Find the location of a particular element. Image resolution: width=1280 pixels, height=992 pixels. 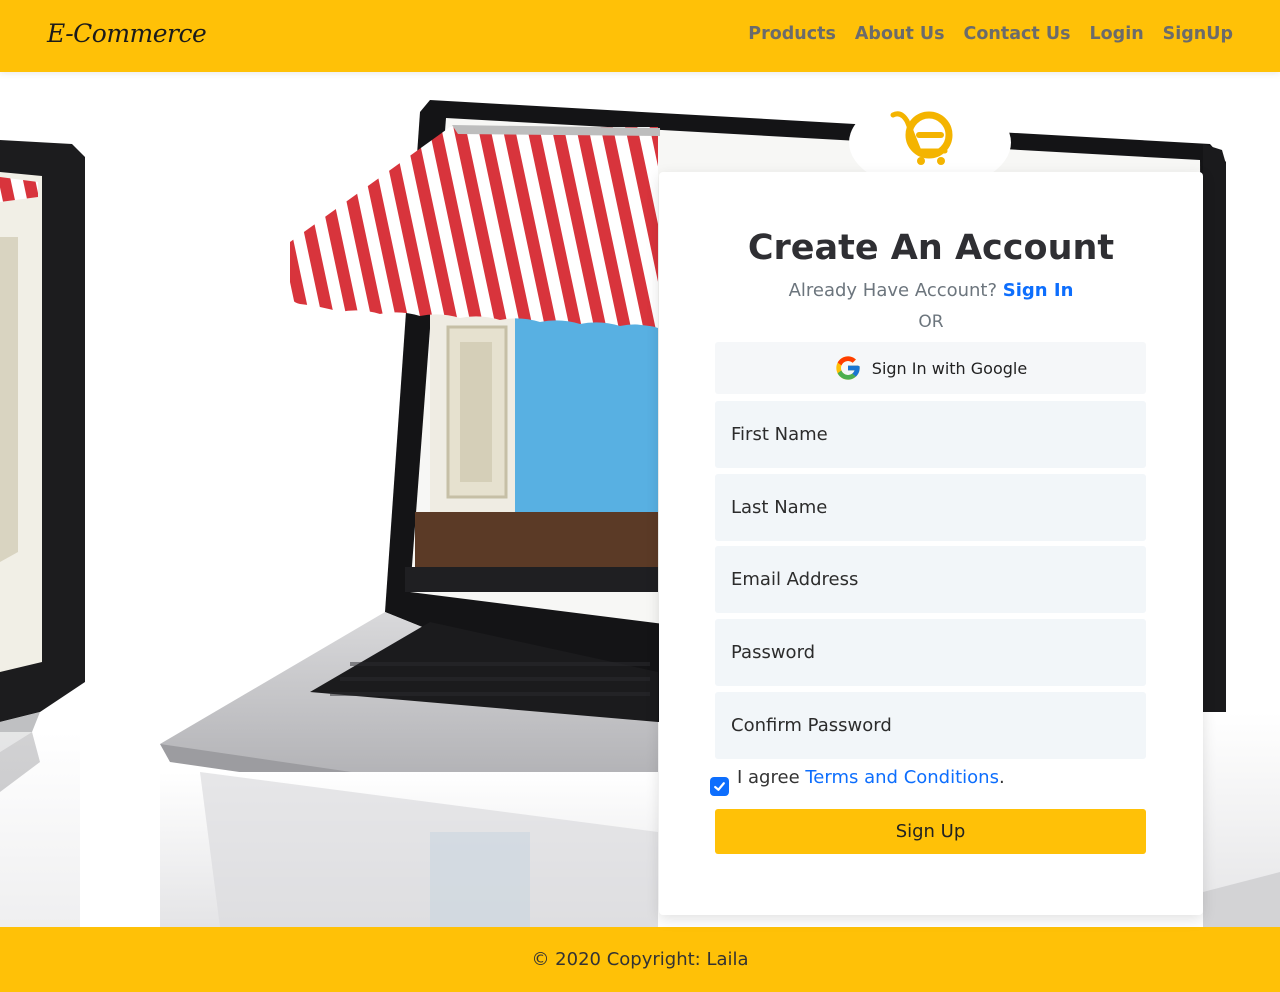

nav-link-contact-us: Contact Us is located at coordinates (1017, 34).